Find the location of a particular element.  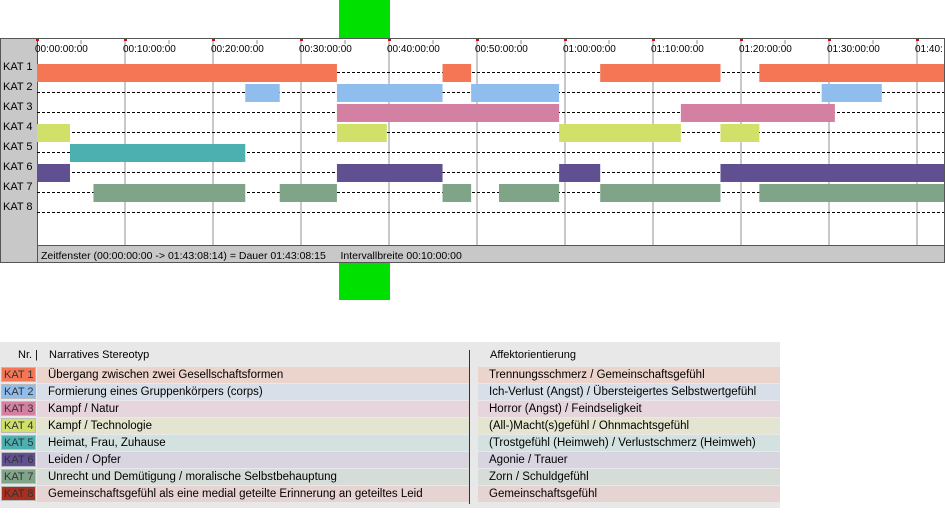

row-label: KAT 8 is located at coordinates (18, 207).